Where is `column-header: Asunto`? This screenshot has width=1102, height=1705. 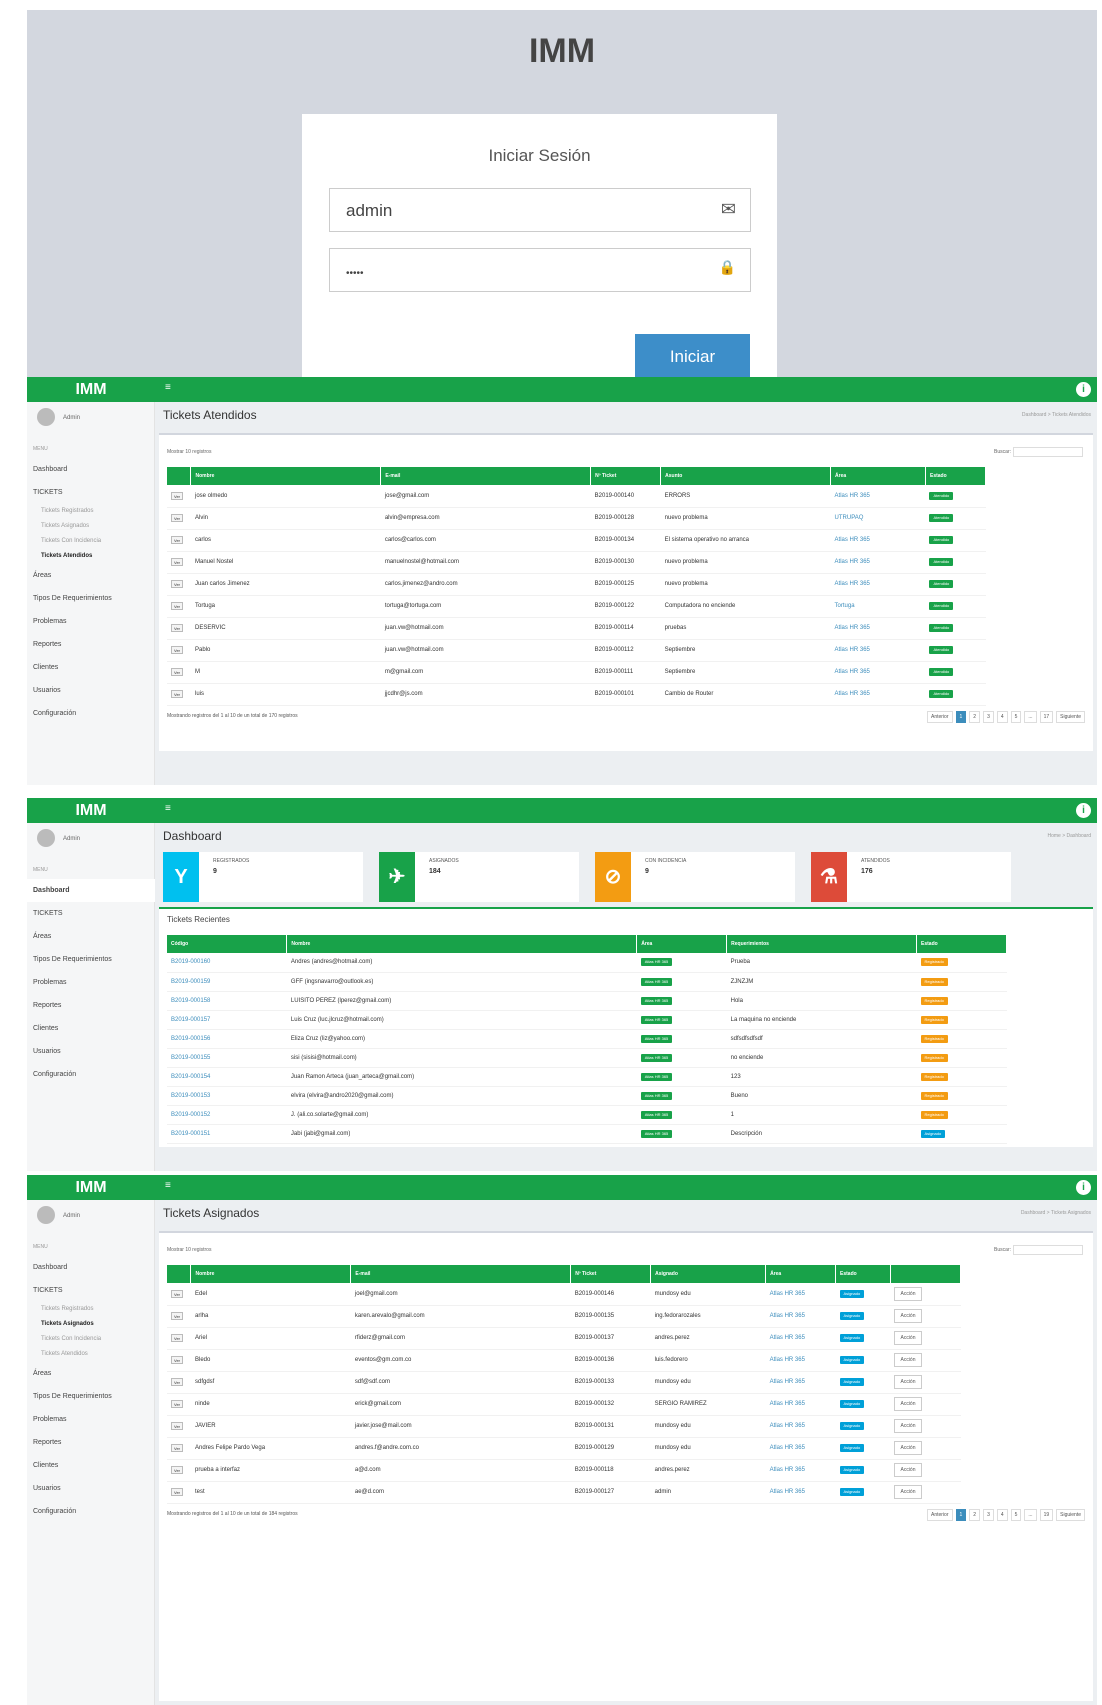
column-header: Asunto is located at coordinates (746, 476).